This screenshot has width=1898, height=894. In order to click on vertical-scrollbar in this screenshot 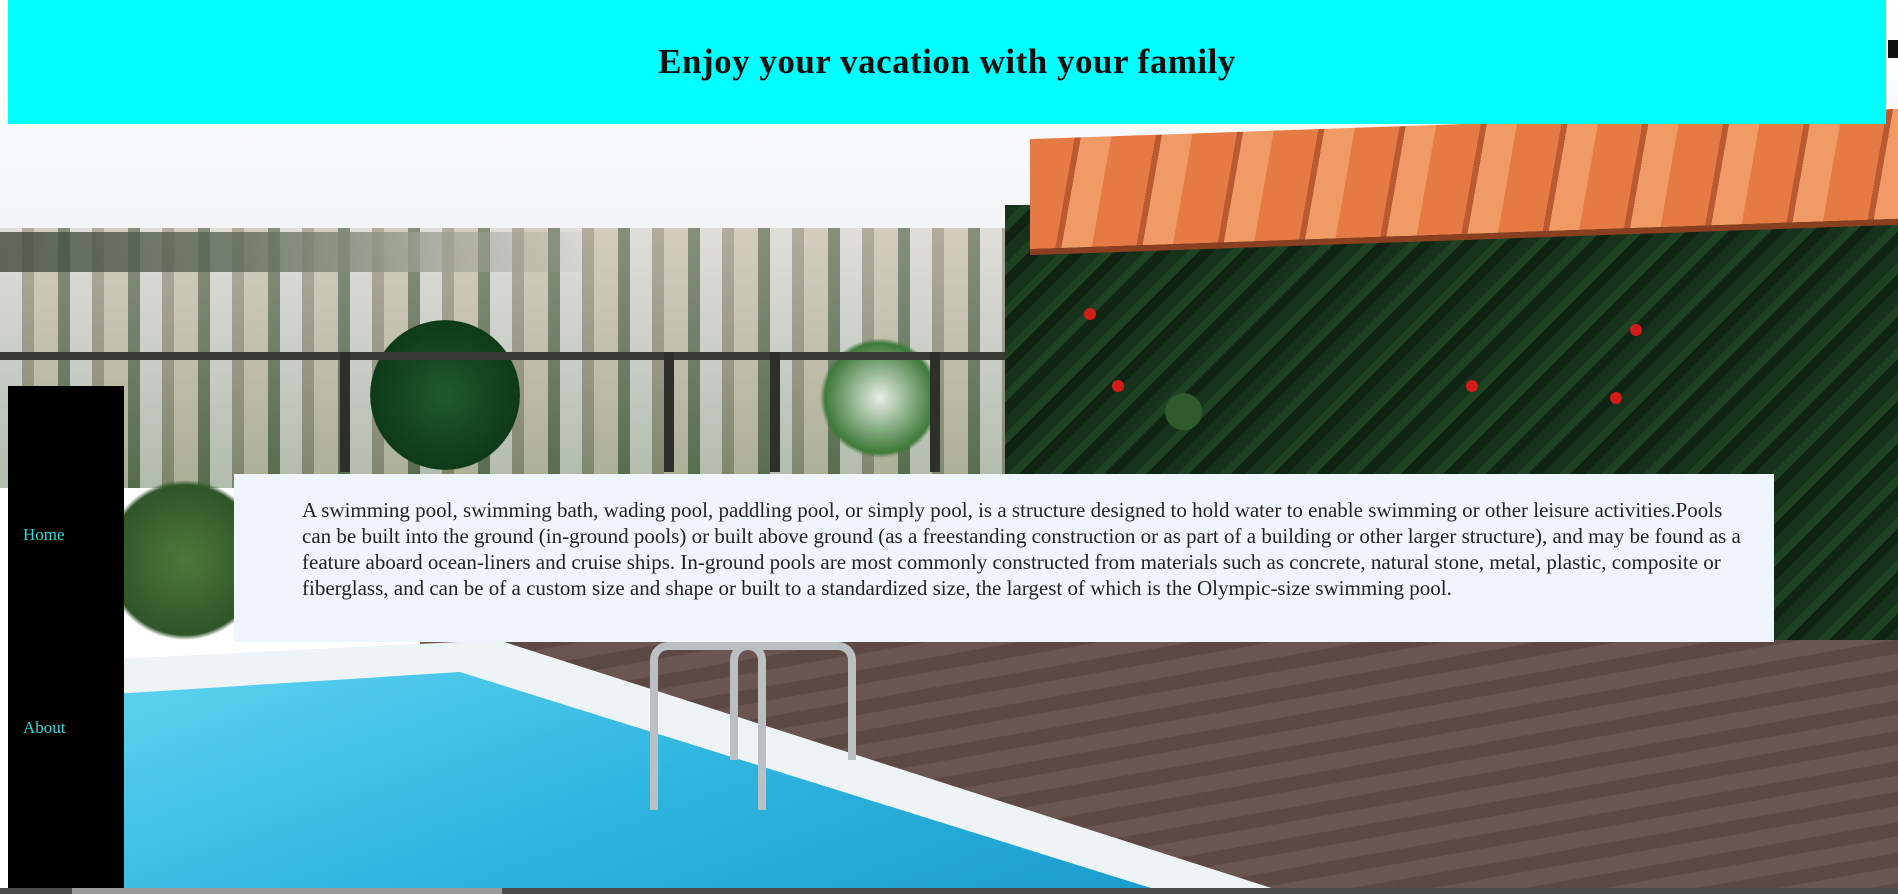, I will do `click(1893, 49)`.